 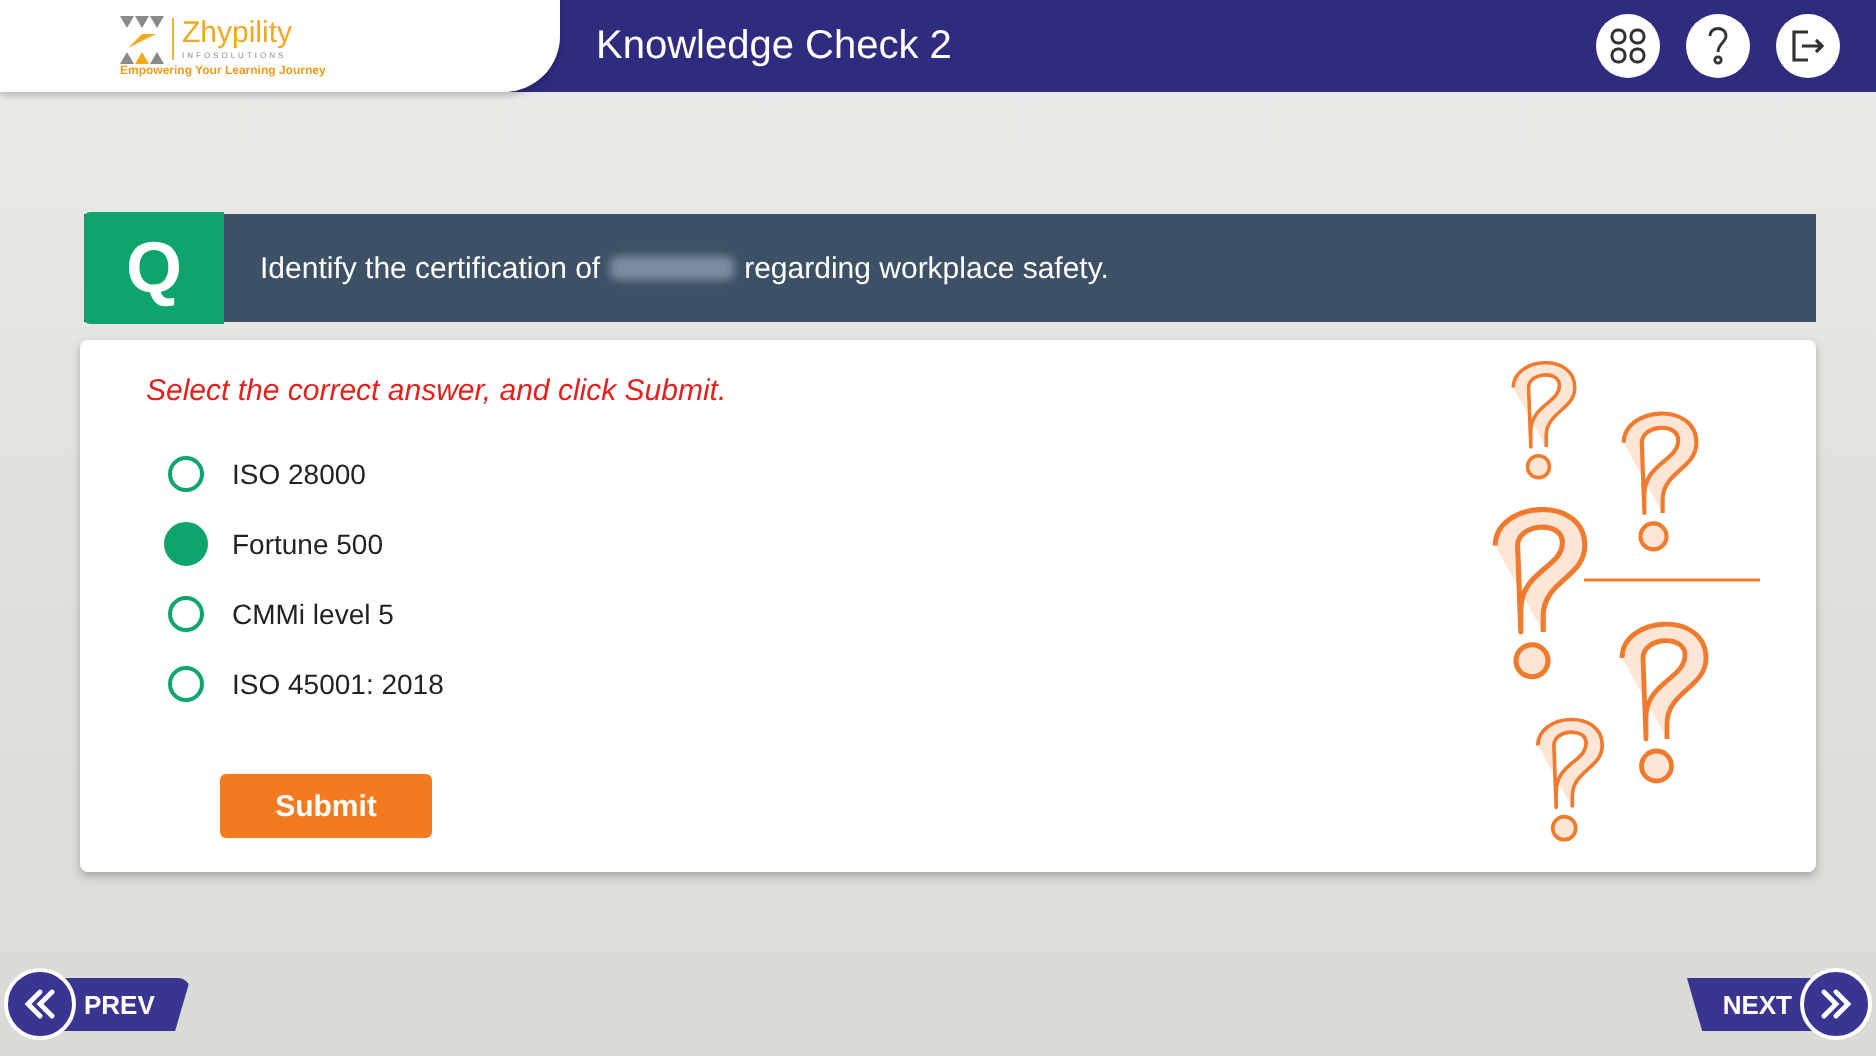 What do you see at coordinates (810, 544) in the screenshot?
I see `answer-option: Fortune 500` at bounding box center [810, 544].